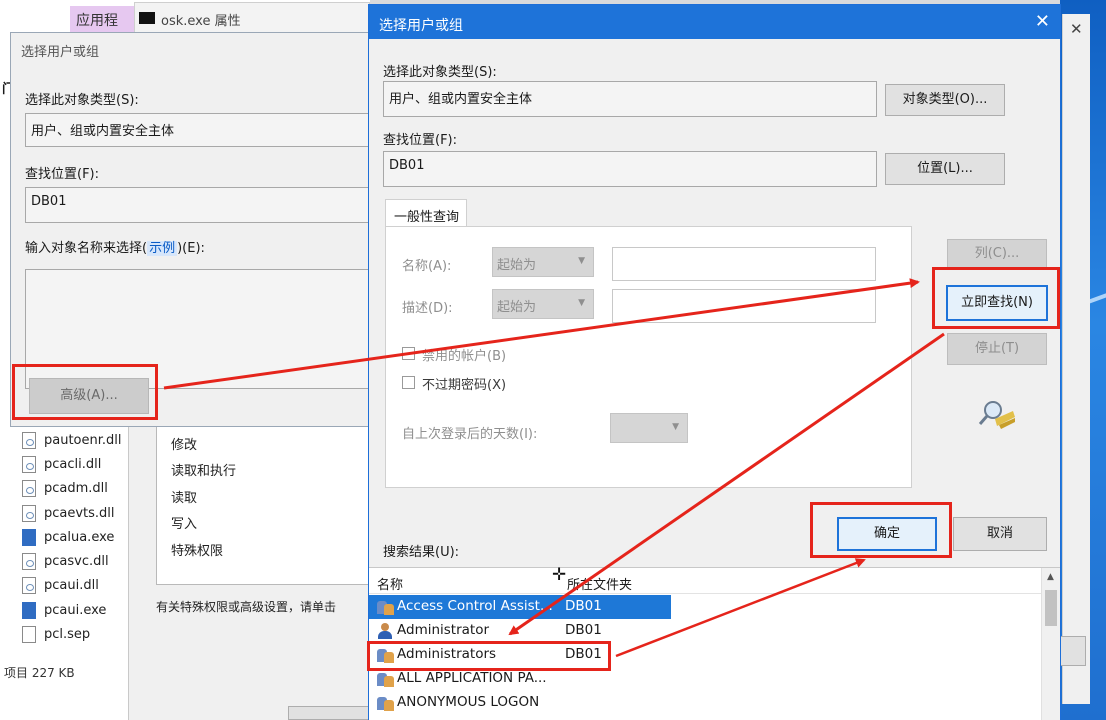 This screenshot has height=720, width=1106. What do you see at coordinates (740, 608) in the screenshot?
I see `arrow-to-ok` at bounding box center [740, 608].